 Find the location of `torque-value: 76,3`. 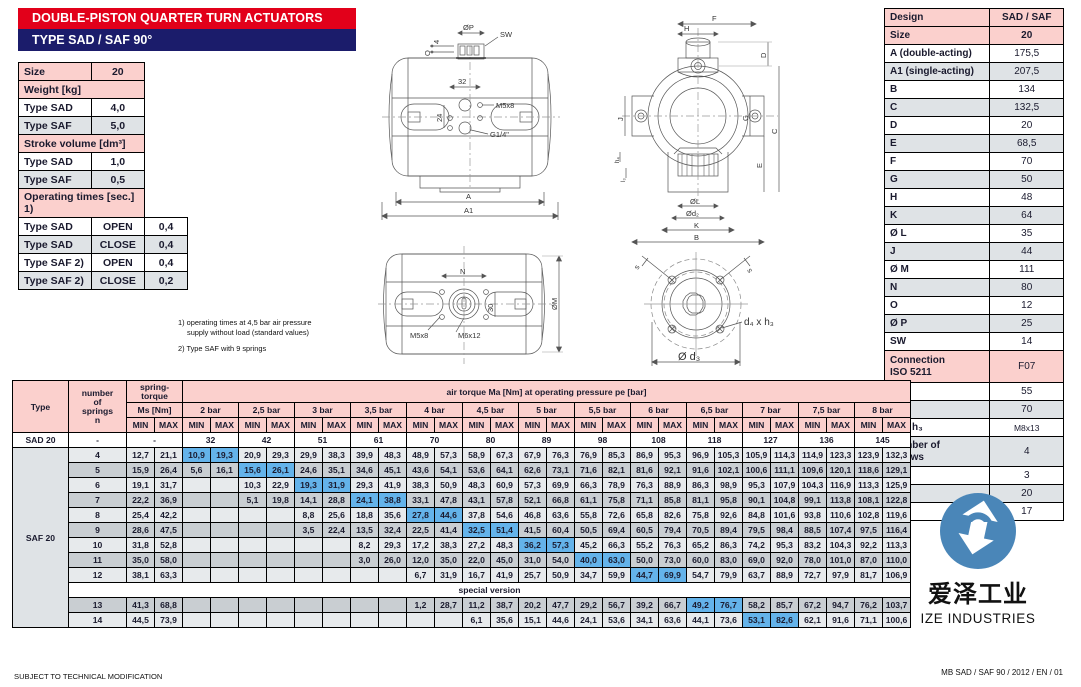

torque-value: 76,3 is located at coordinates (644, 485).